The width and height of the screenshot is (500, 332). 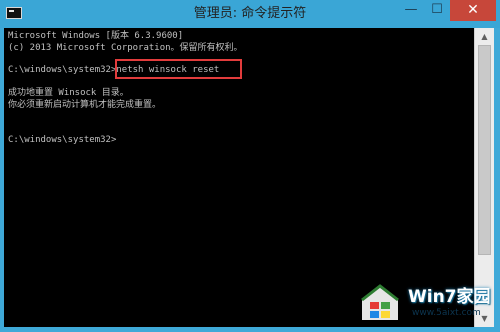 What do you see at coordinates (449, 297) in the screenshot?
I see `watermark-title: Win7家园` at bounding box center [449, 297].